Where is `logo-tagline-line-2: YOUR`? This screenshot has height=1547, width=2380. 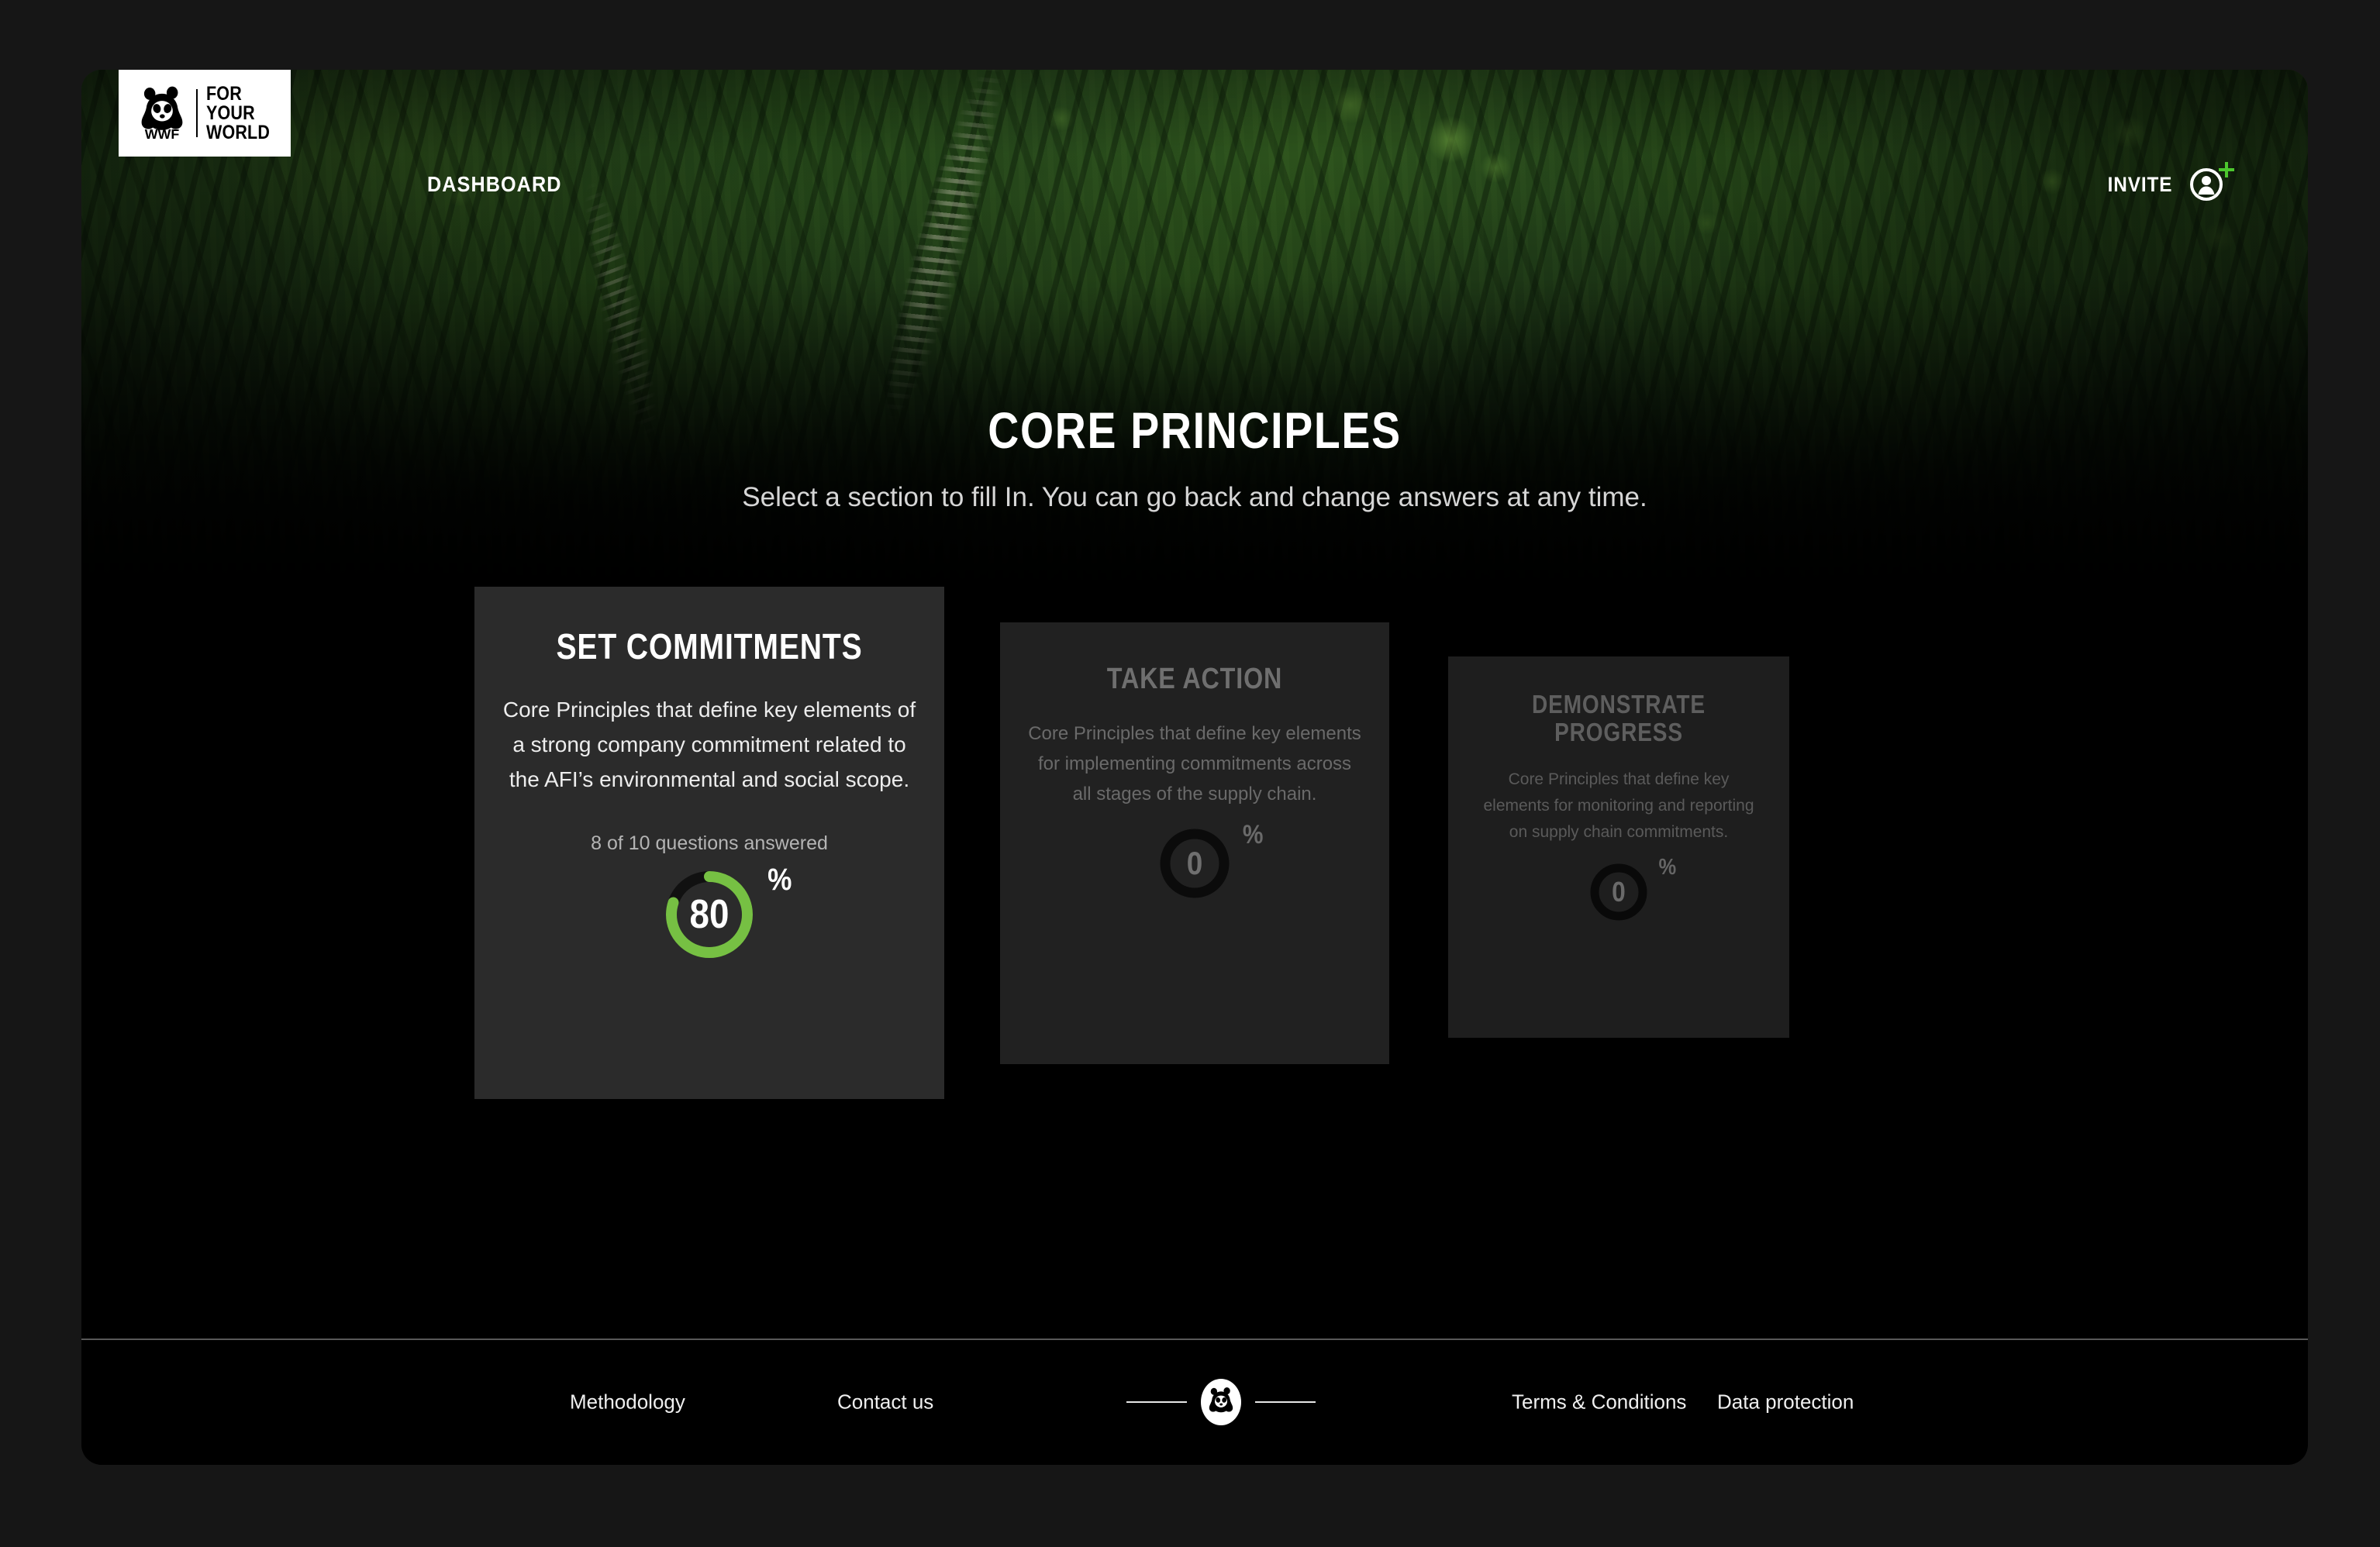 logo-tagline-line-2: YOUR is located at coordinates (230, 113).